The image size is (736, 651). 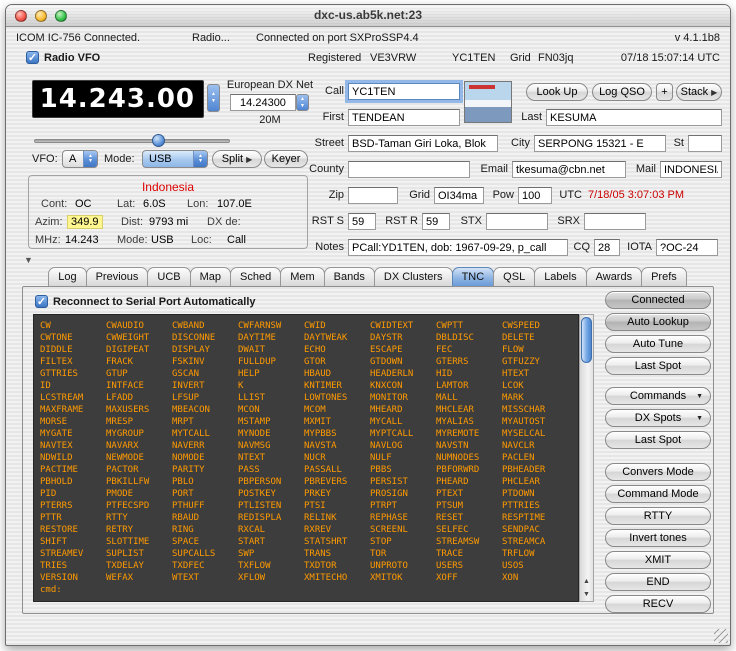 I want to click on iota-field, so click(x=687, y=247).